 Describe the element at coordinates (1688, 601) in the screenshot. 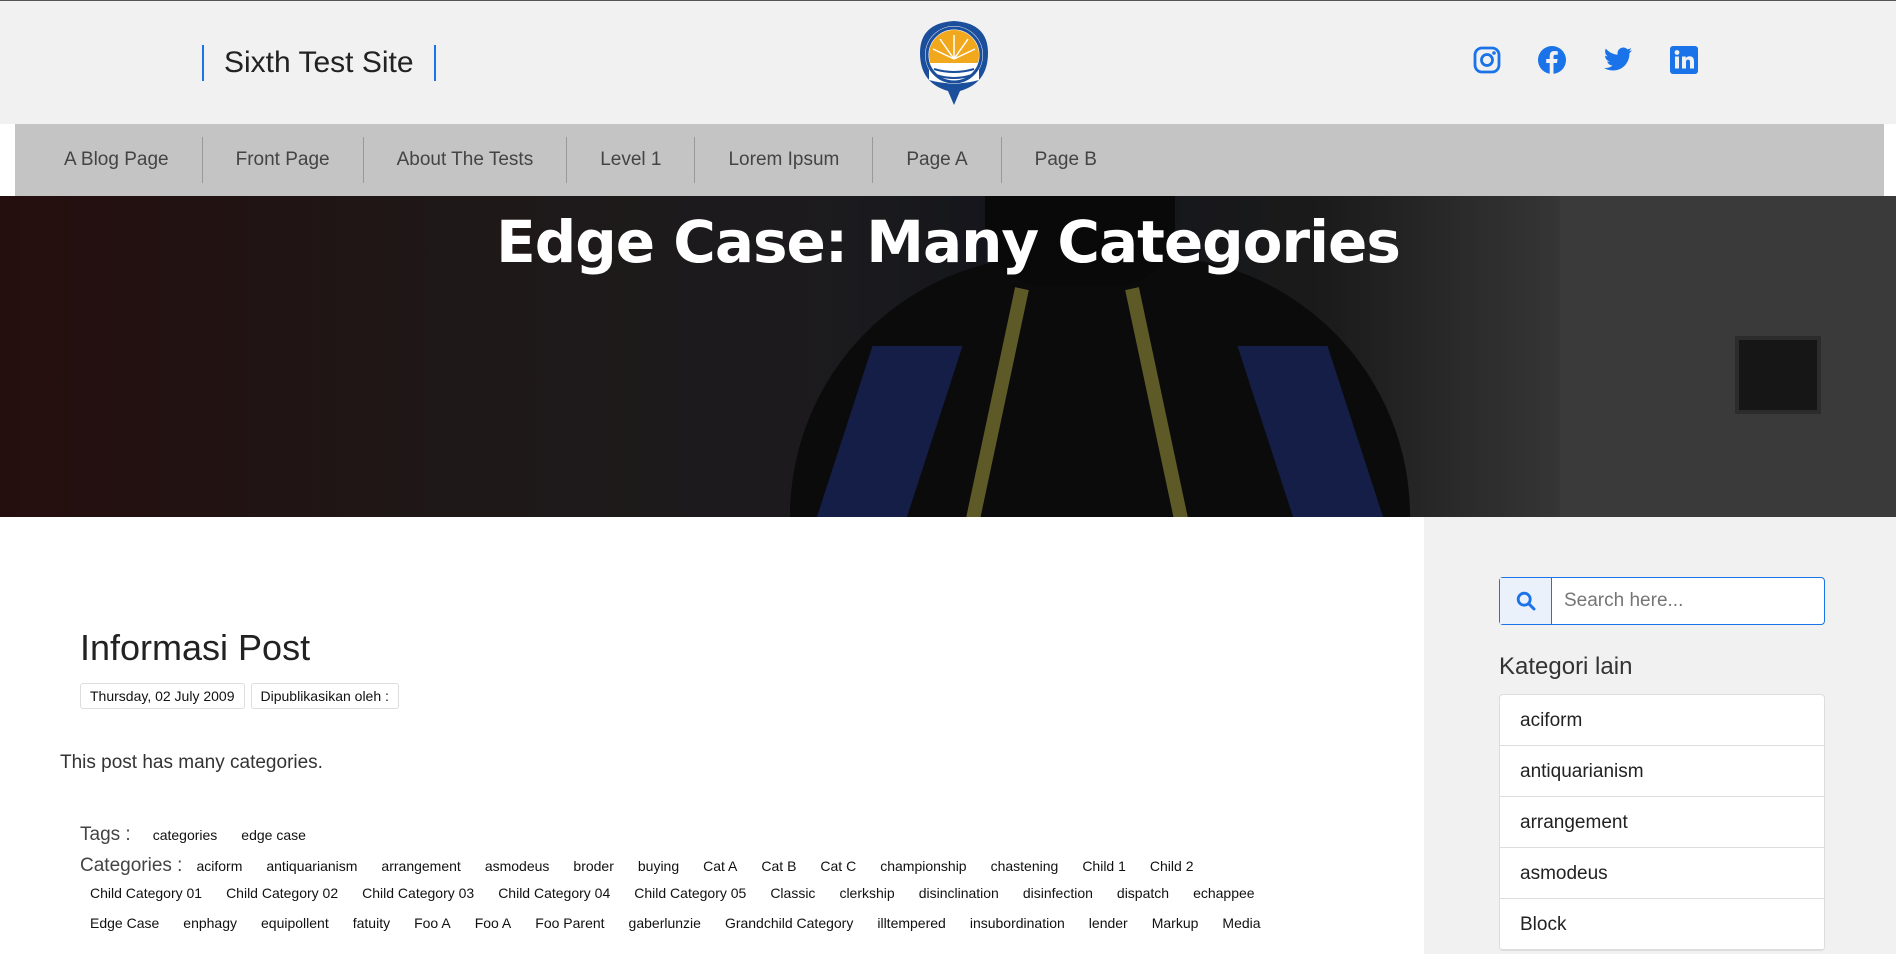

I see `search-input` at that location.